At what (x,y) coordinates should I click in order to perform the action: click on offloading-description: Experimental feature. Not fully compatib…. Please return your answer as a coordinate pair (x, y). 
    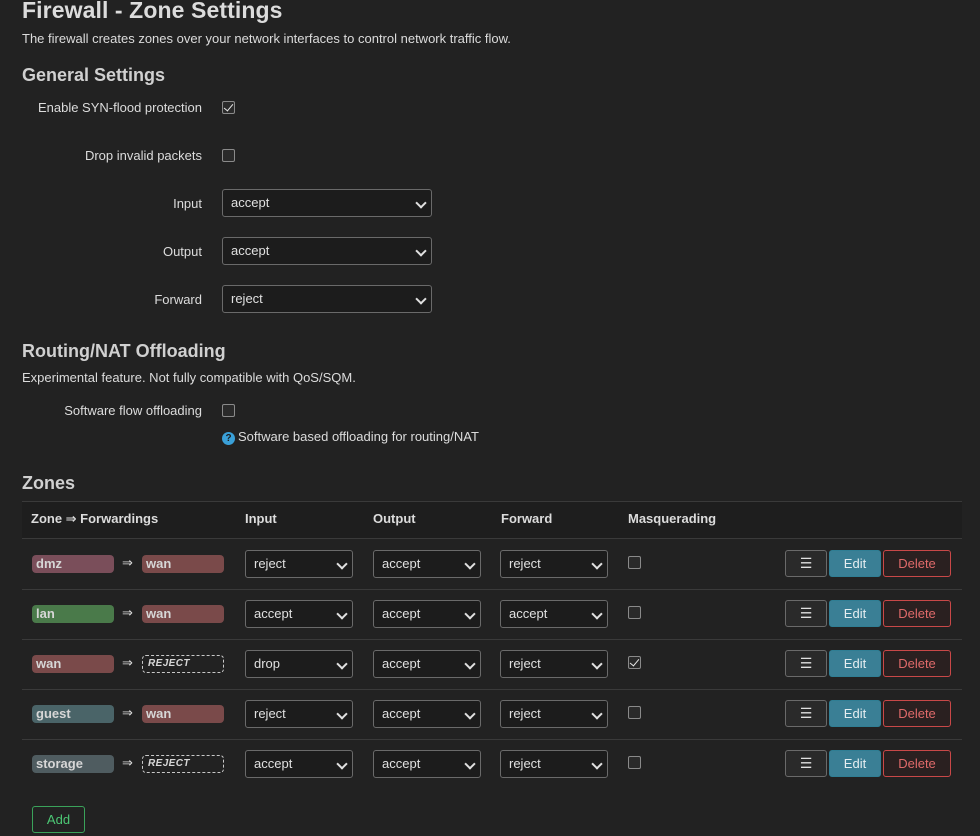
    Looking at the image, I should click on (189, 377).